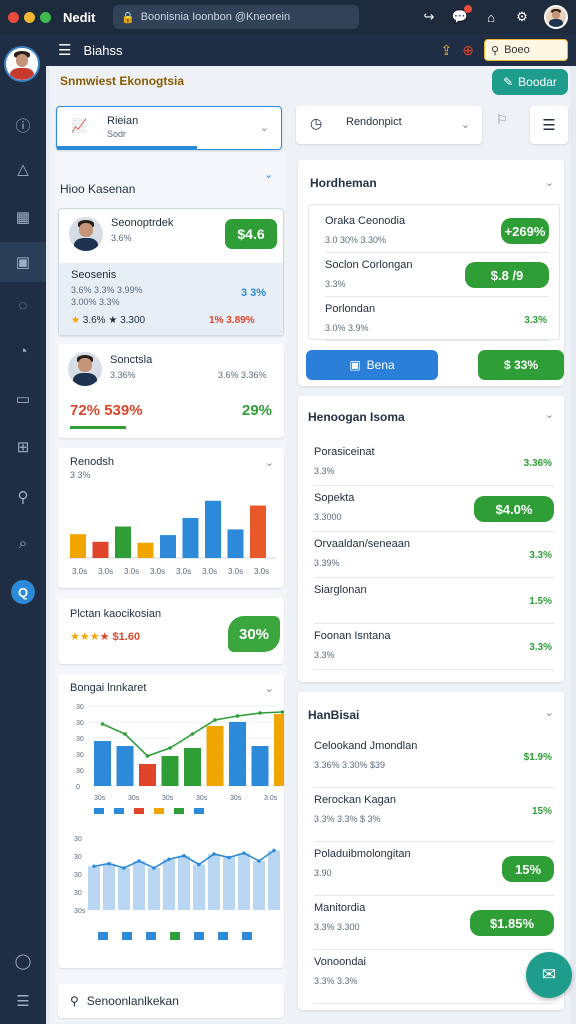 The image size is (576, 1024). I want to click on alert-badge-icon: ⊕, so click(468, 50).